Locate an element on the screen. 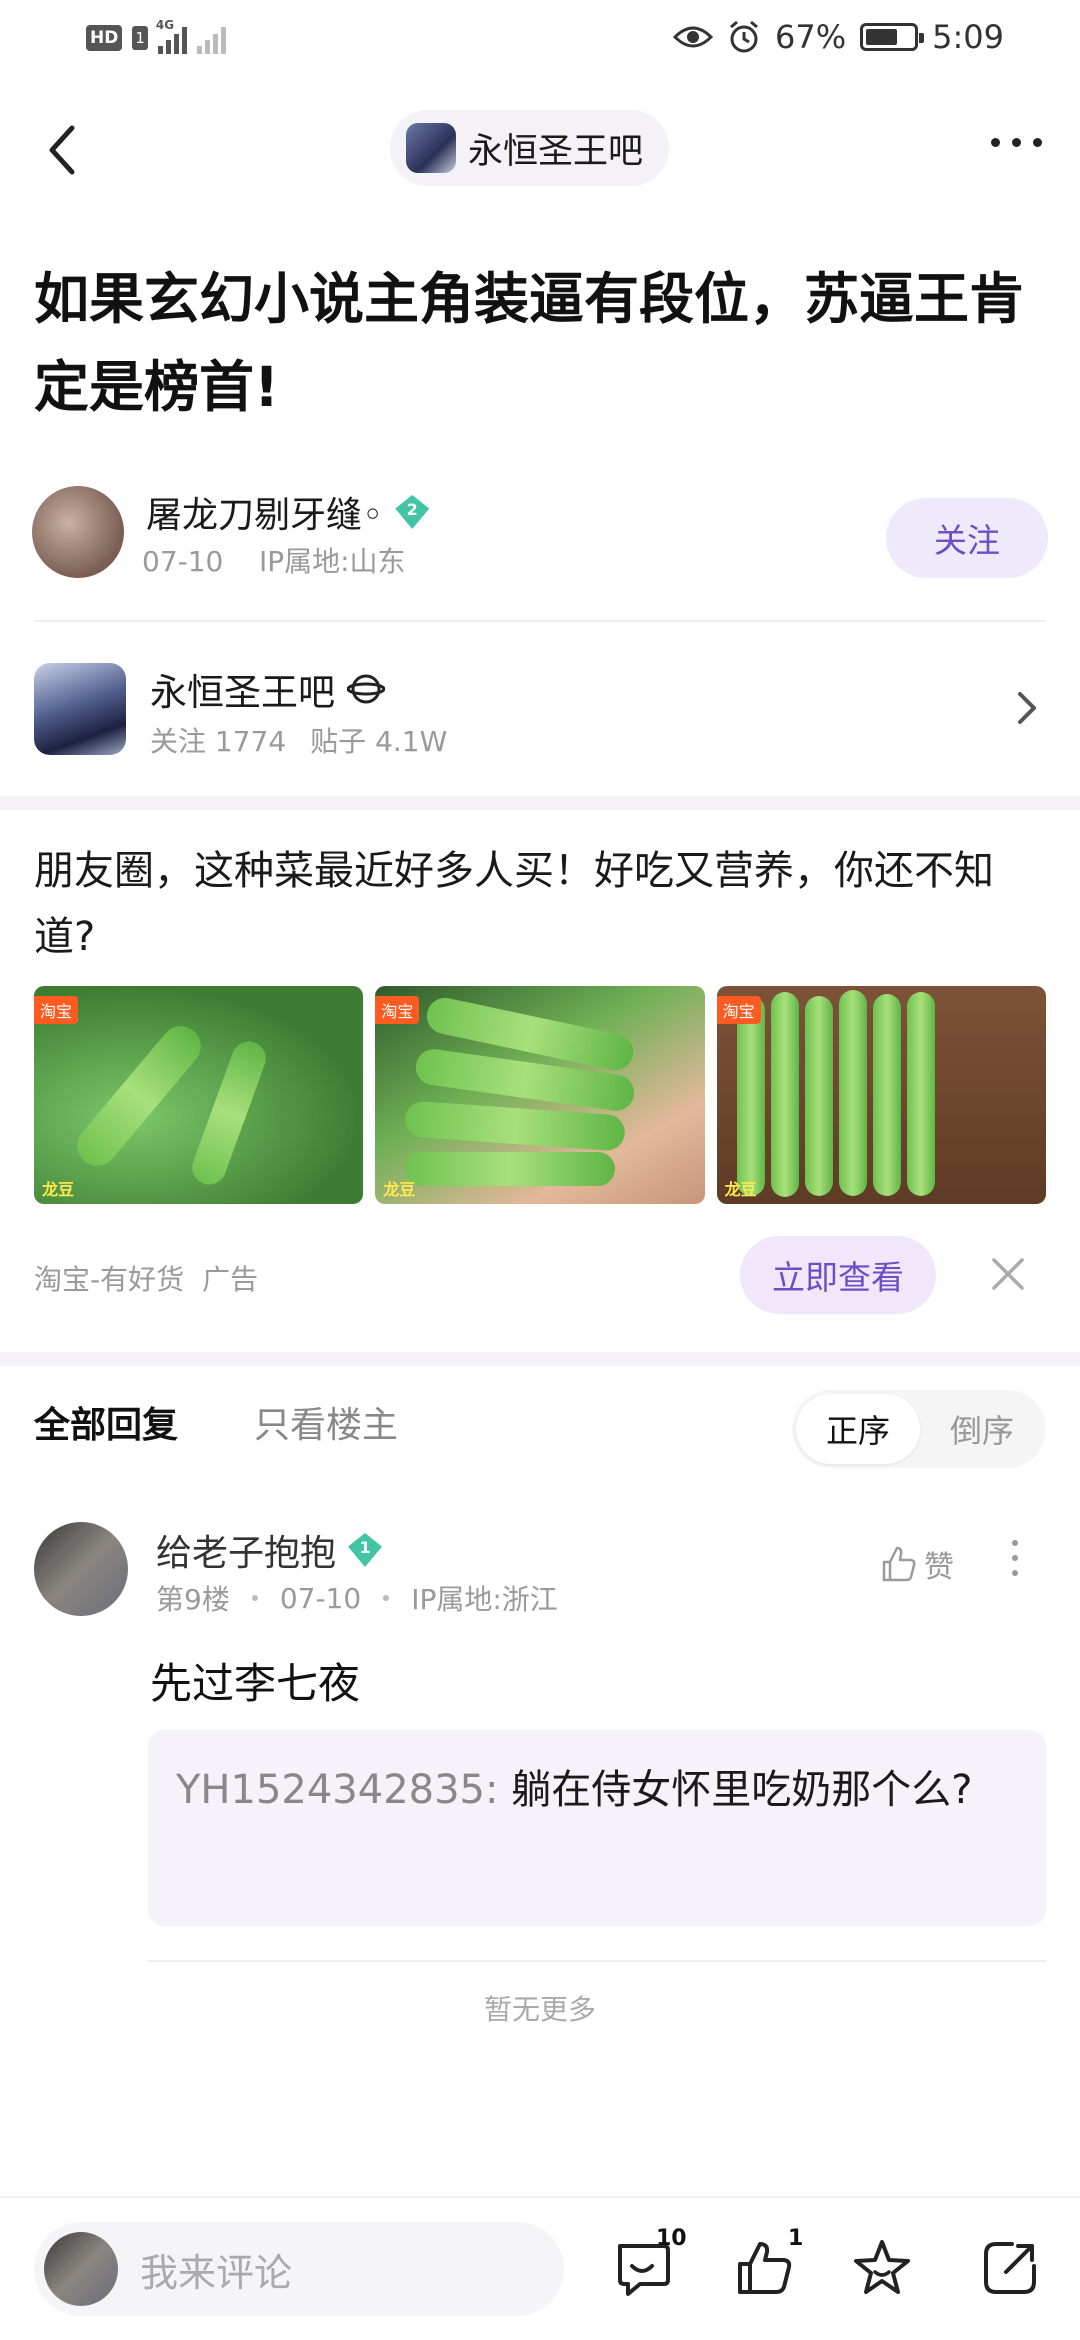  comment-floor: 第9楼 is located at coordinates (193, 1599).